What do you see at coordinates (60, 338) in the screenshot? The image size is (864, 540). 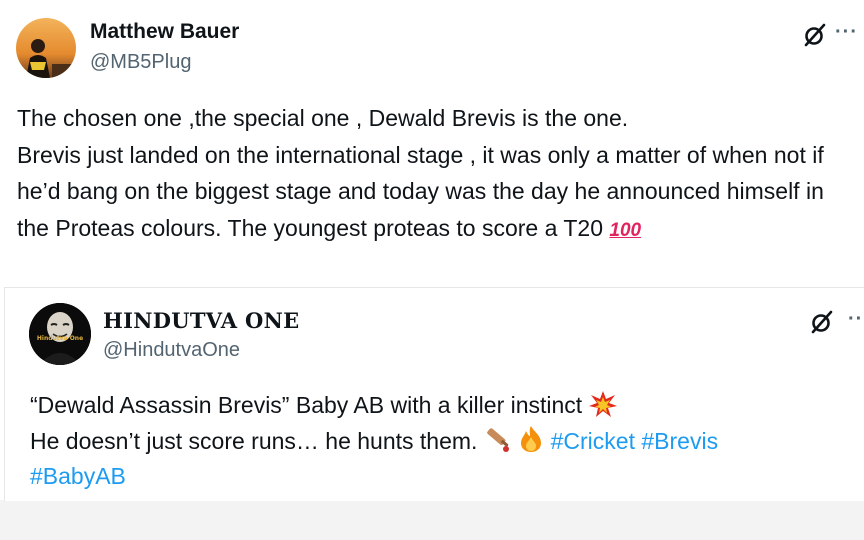 I see `quote-avatar-text: Hindutva One` at bounding box center [60, 338].